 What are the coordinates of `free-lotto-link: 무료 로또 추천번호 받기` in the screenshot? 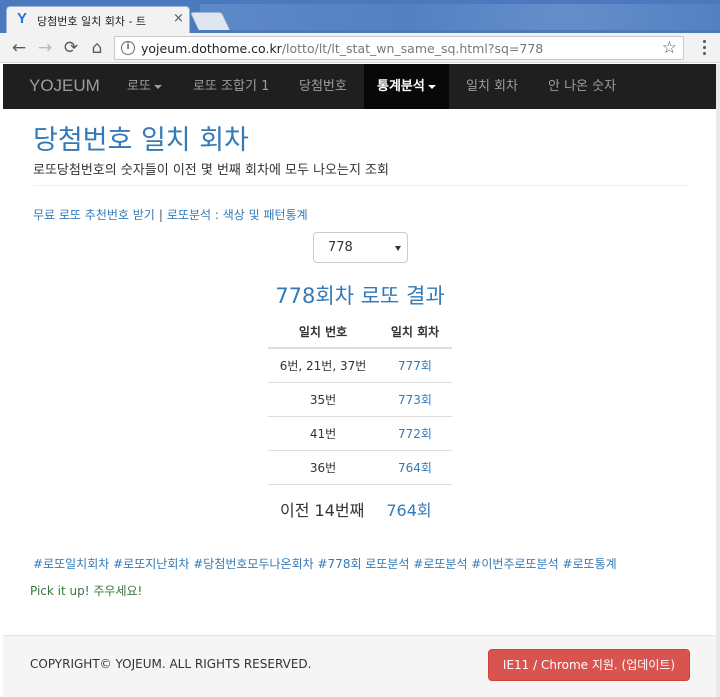 It's located at (94, 215).